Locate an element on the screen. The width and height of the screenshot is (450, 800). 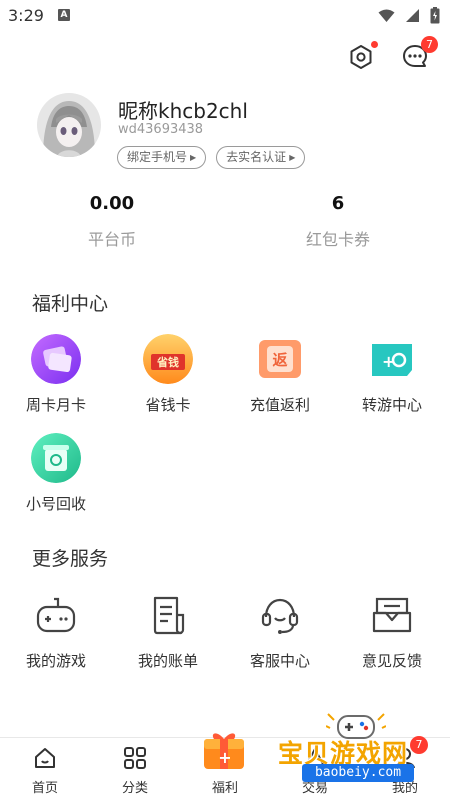
bind-phone-button: 绑定手机号 ▶ is located at coordinates (162, 157).